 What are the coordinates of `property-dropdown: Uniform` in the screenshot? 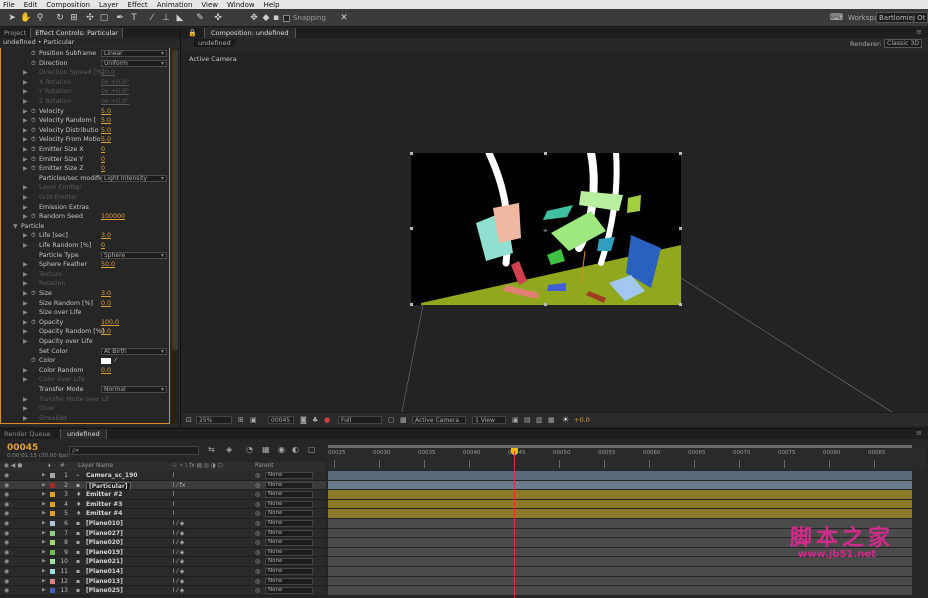 It's located at (134, 63).